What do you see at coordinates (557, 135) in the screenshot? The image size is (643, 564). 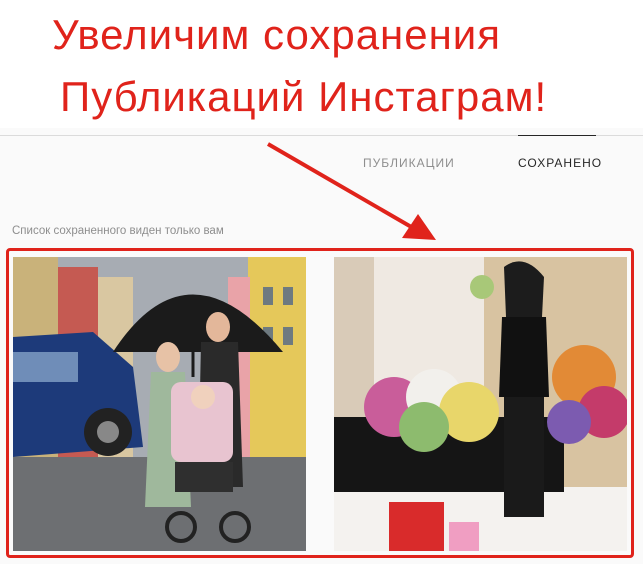 I see `active-tab-indicator` at bounding box center [557, 135].